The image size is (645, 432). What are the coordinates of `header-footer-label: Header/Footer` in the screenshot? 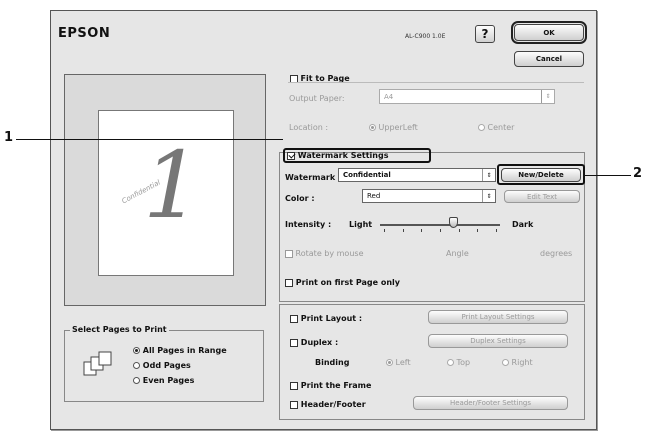 It's located at (333, 404).